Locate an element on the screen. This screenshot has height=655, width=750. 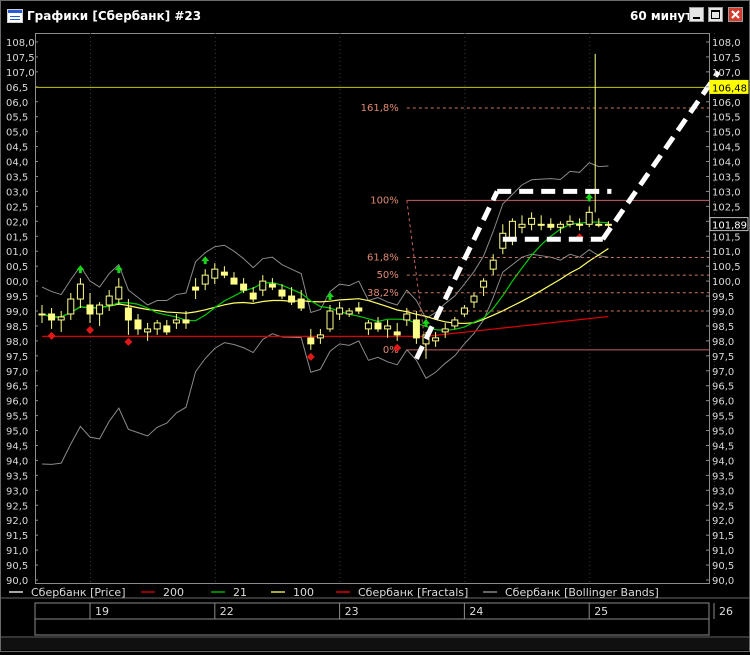
right-tick-label: 106,0 is located at coordinates (726, 103).